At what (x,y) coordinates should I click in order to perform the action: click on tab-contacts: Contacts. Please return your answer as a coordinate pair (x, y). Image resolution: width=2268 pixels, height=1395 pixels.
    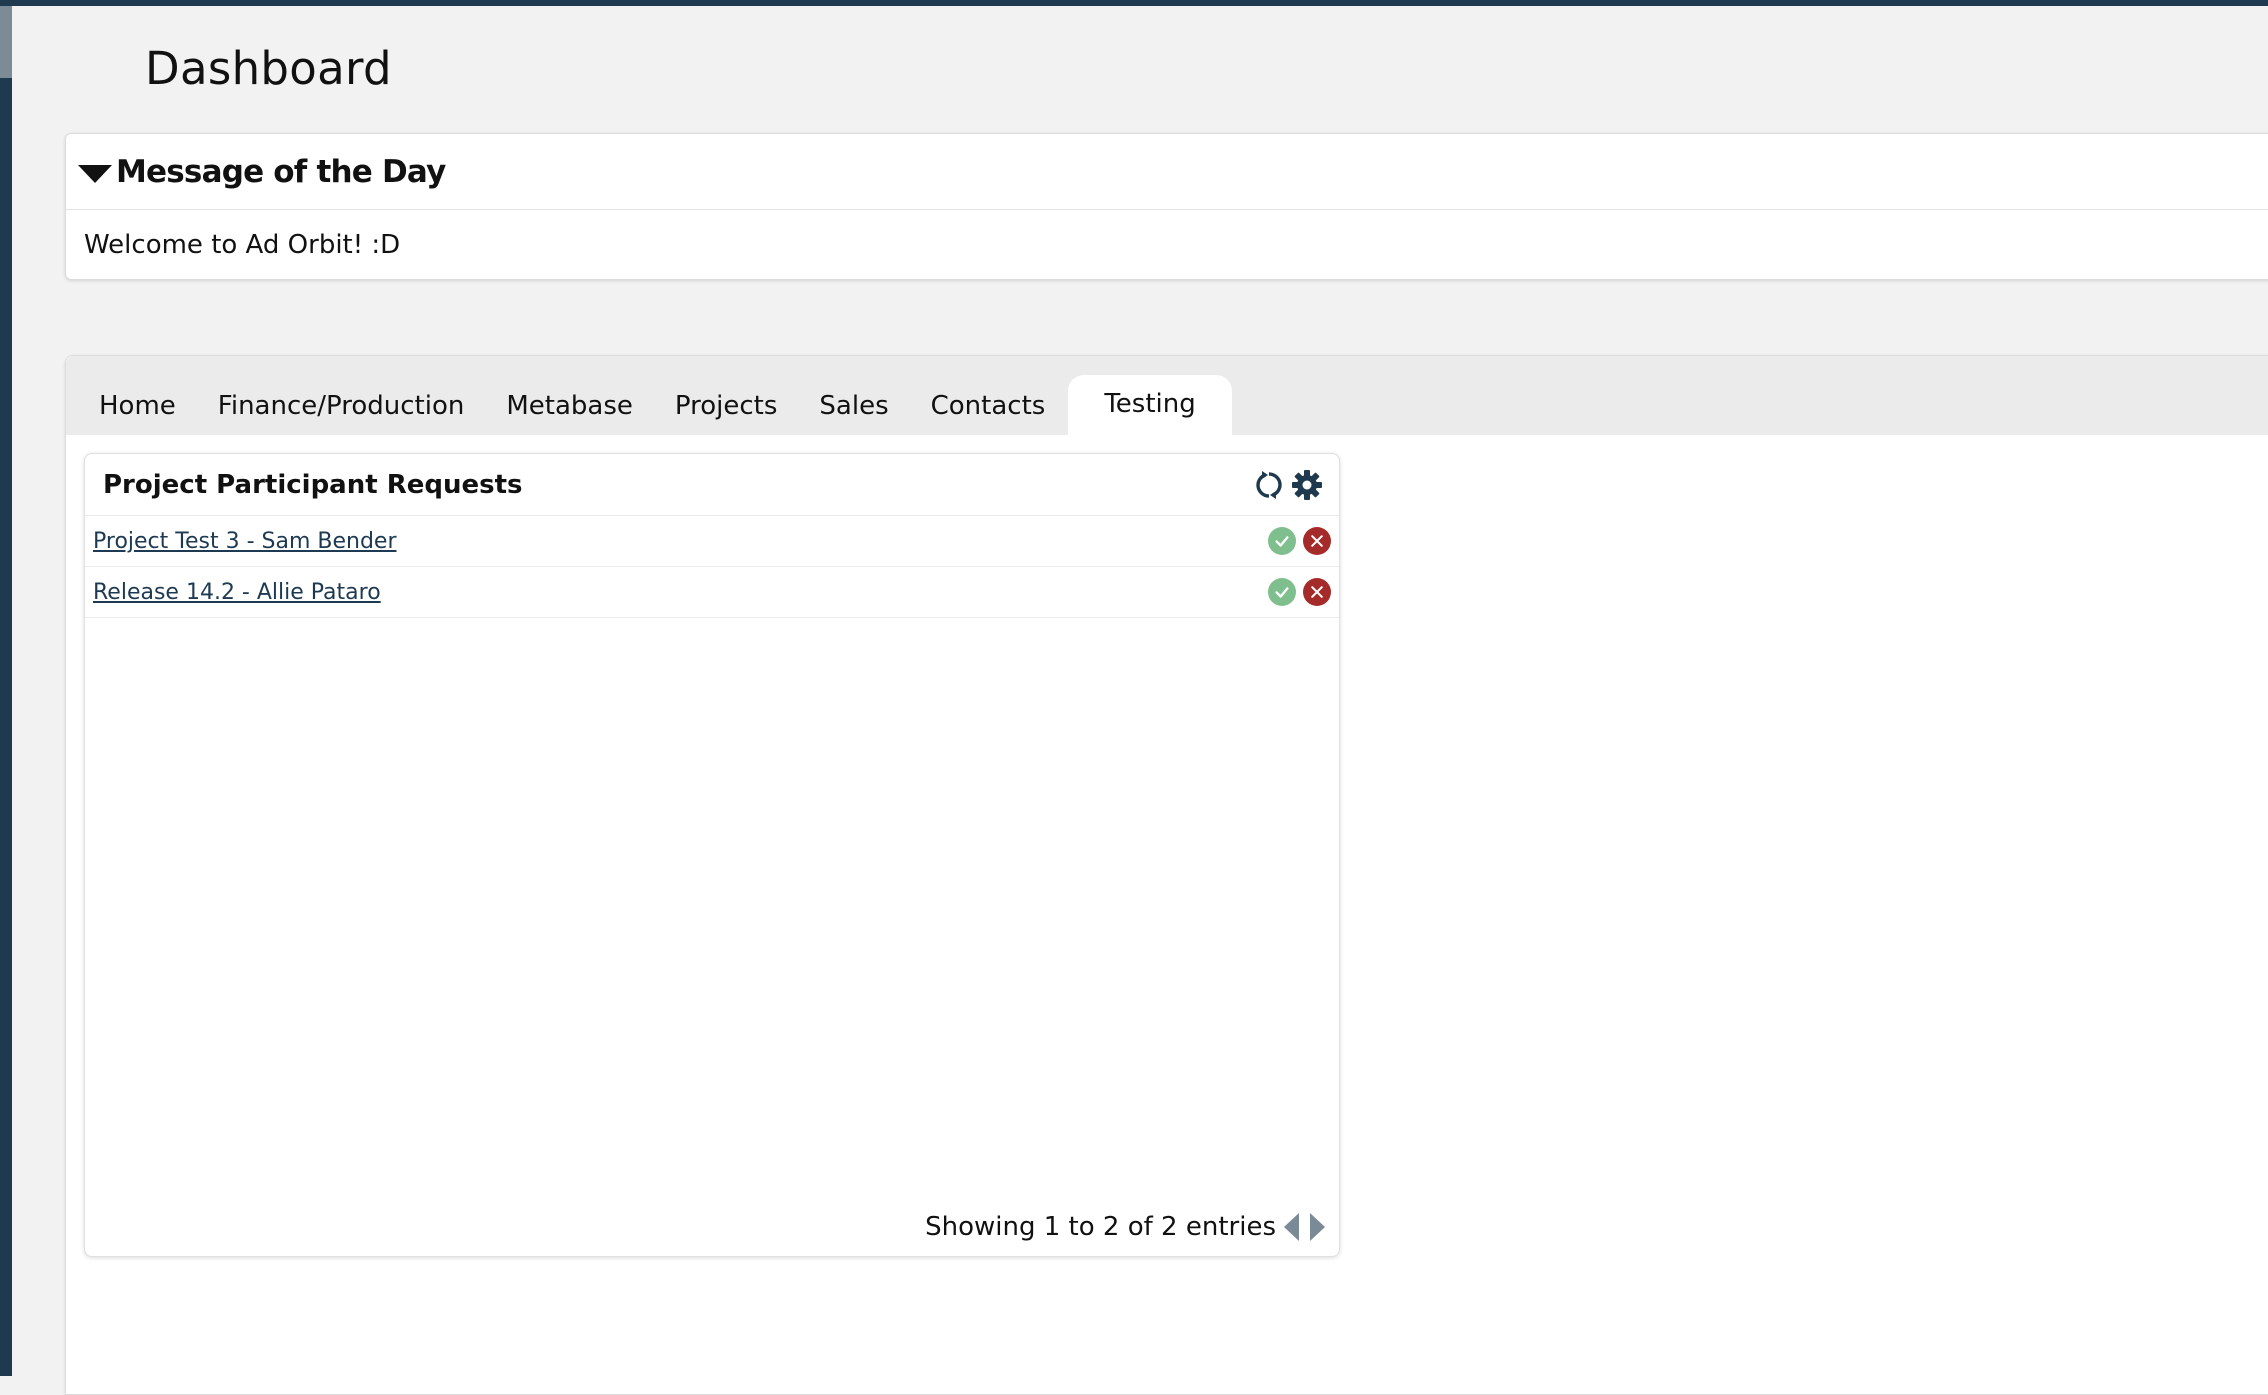
    Looking at the image, I should click on (988, 406).